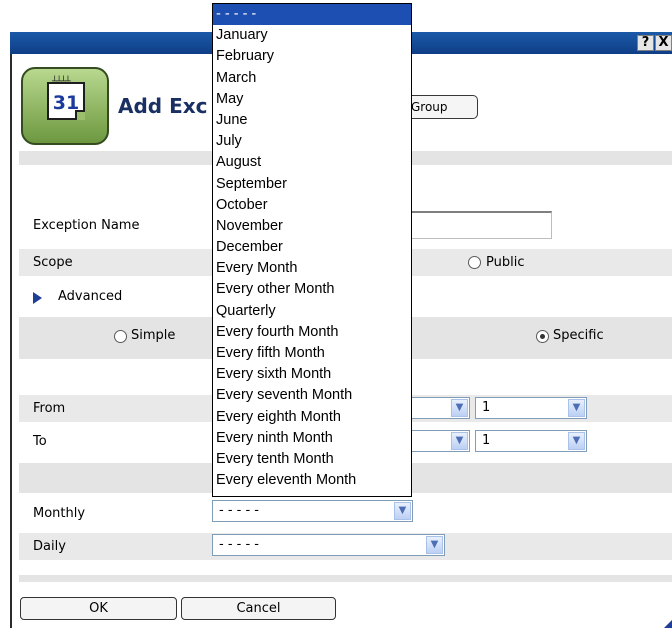  What do you see at coordinates (61, 82) in the screenshot?
I see `calendar-rings: ┴┴┴┴` at bounding box center [61, 82].